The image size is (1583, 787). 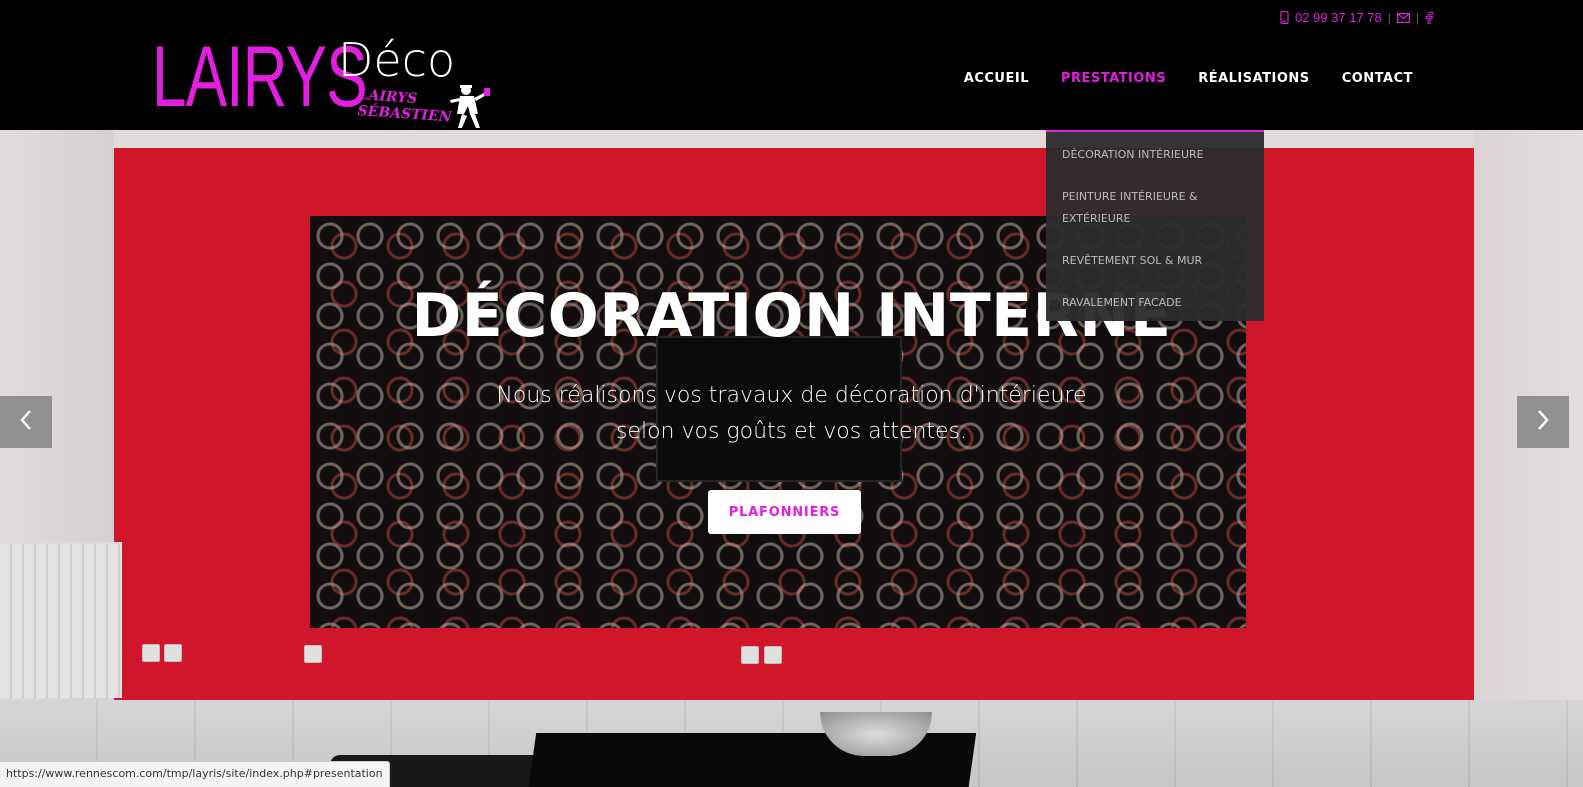 What do you see at coordinates (1155, 155) in the screenshot?
I see `dropdown-item-decoration: DÉCORATION INTÉRIEURE` at bounding box center [1155, 155].